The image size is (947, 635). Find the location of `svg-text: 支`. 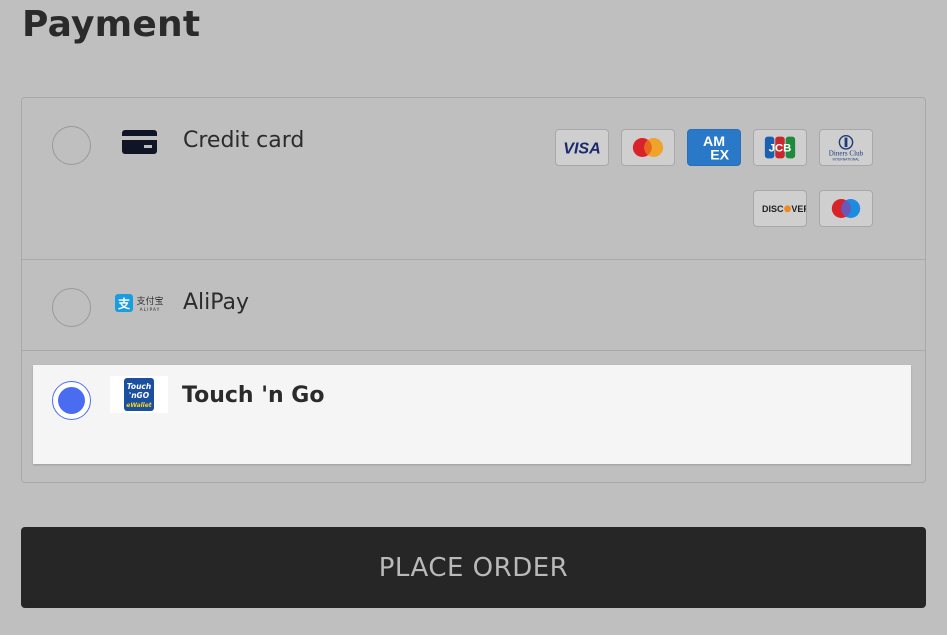

svg-text: 支 is located at coordinates (124, 303).